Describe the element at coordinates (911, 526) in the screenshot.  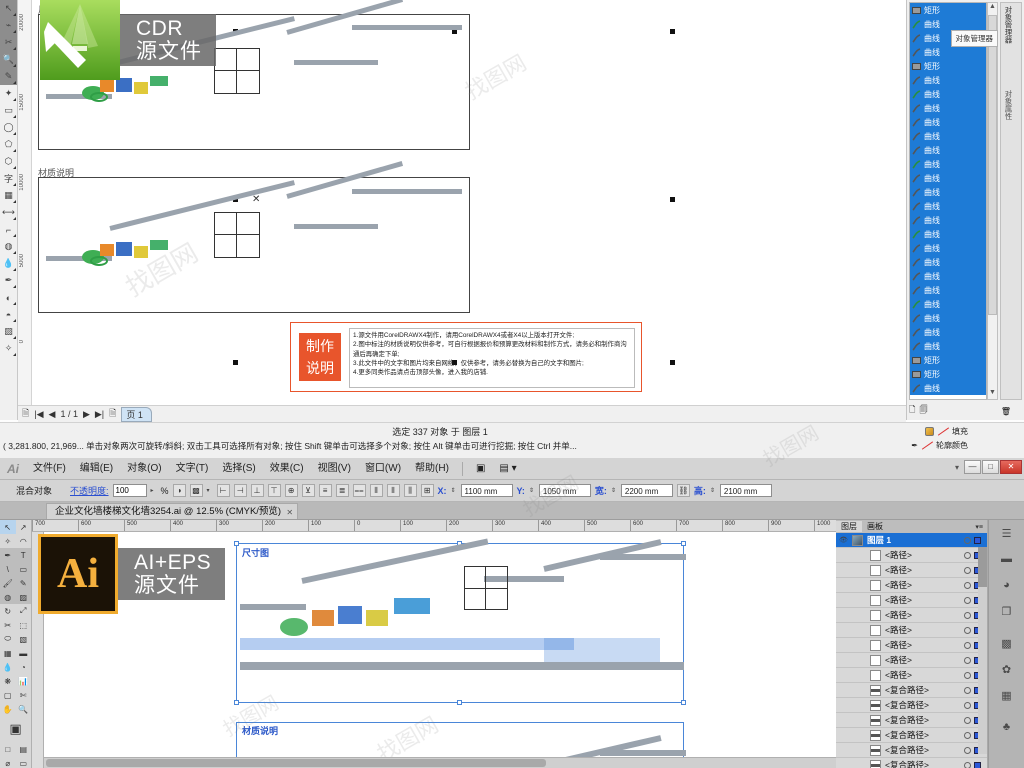
I see `layers-panel-tabs: 图层 画板 ▾≡` at that location.